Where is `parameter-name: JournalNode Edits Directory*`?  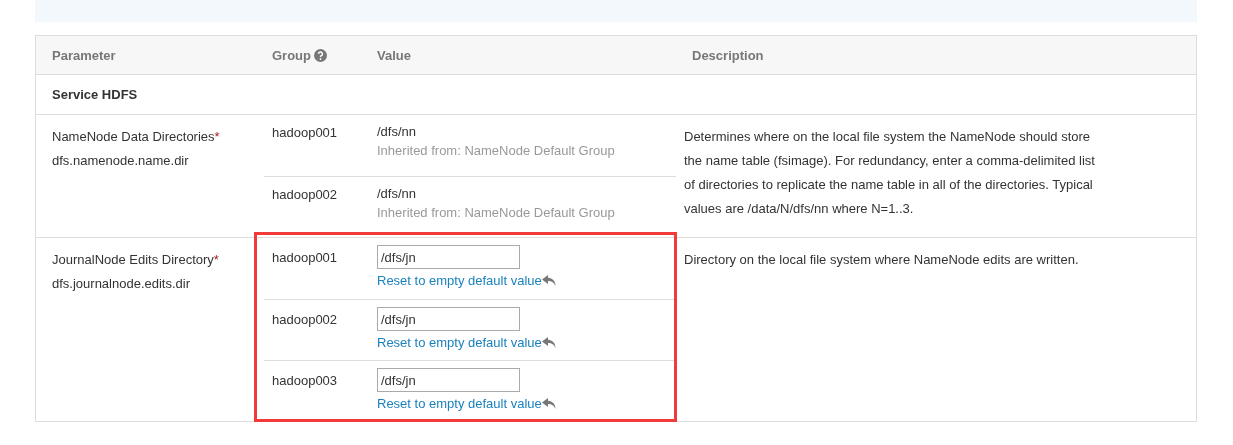 parameter-name: JournalNode Edits Directory* is located at coordinates (136, 260).